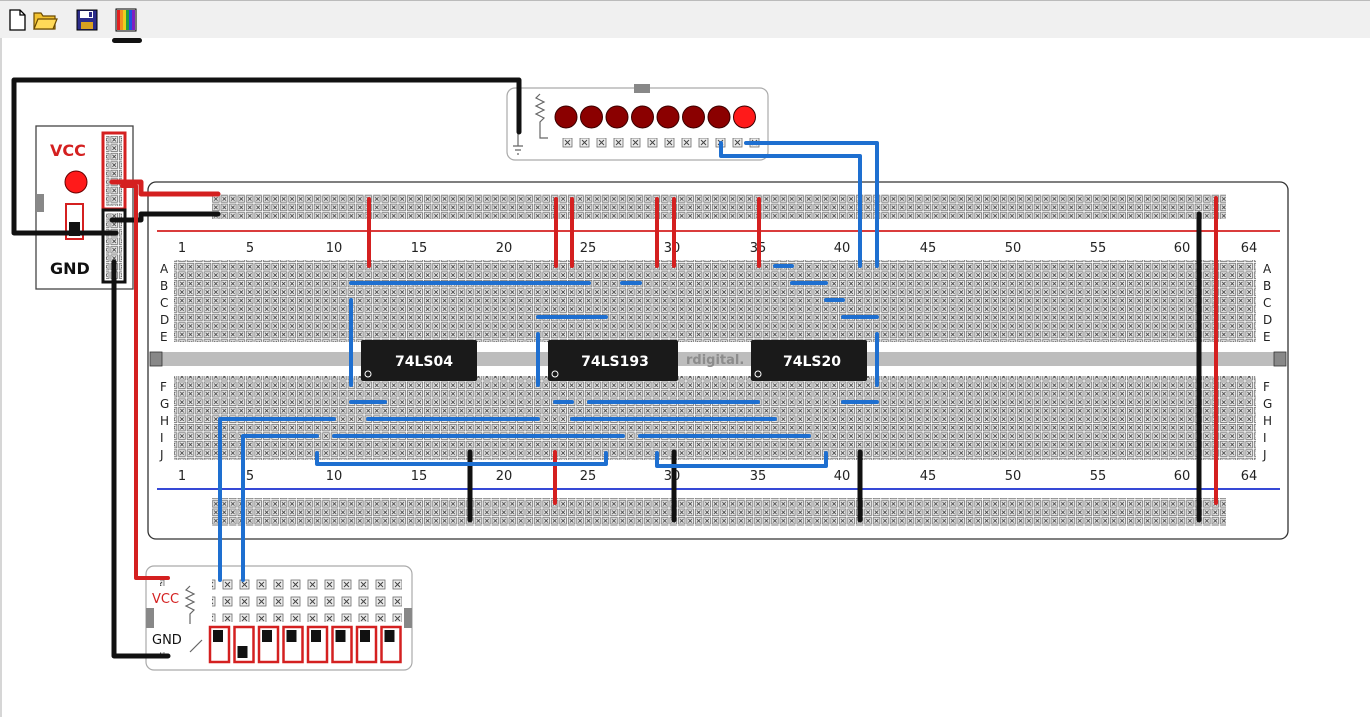 Image resolution: width=1370 pixels, height=717 pixels. What do you see at coordinates (715, 301) in the screenshot?
I see `terminal-strip-top` at bounding box center [715, 301].